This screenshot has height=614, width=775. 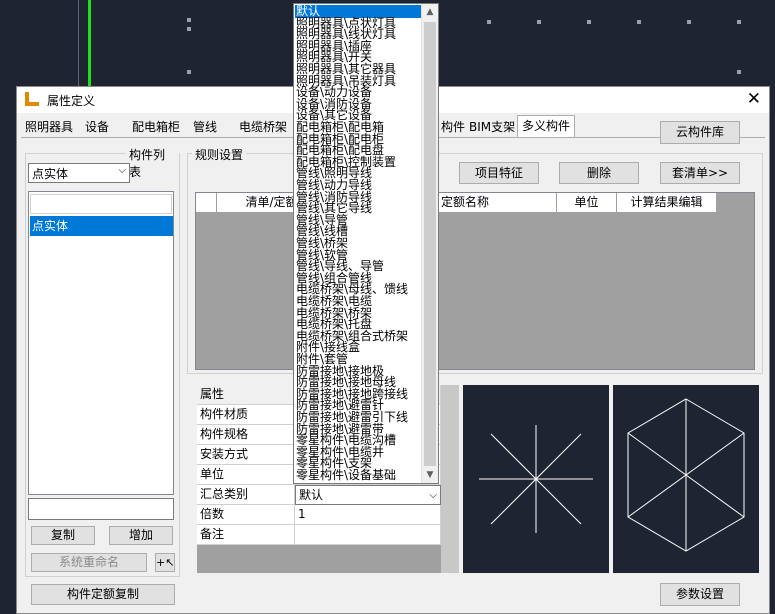 What do you see at coordinates (97, 127) in the screenshot?
I see `tab-equipment: 设备` at bounding box center [97, 127].